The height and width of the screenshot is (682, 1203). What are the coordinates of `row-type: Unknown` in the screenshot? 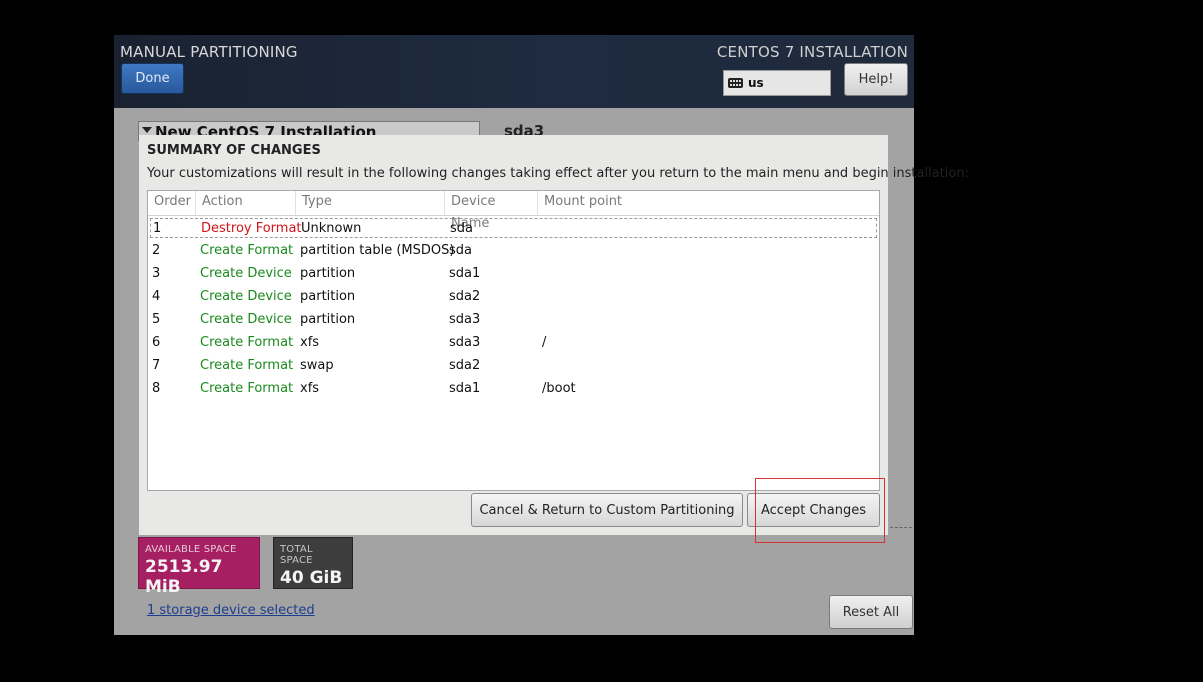 It's located at (331, 228).